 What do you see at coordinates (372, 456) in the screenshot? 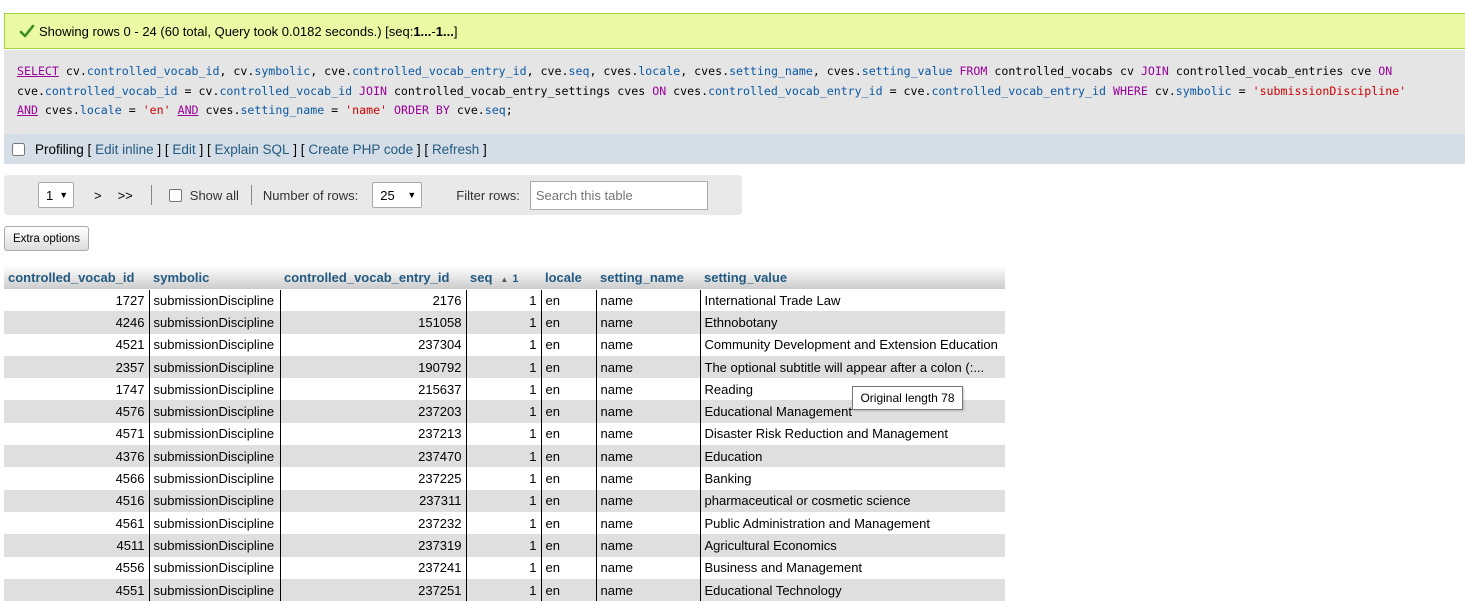
I see `table-cell-controlled-vocab-entry-id: 237470` at bounding box center [372, 456].